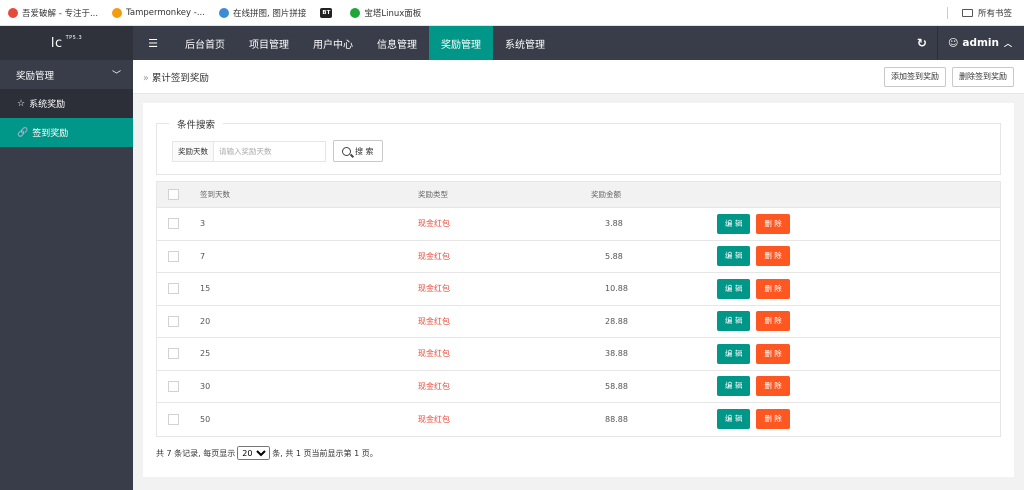 This screenshot has width=1024, height=490. What do you see at coordinates (614, 224) in the screenshot?
I see `cell-amount: 3.88` at bounding box center [614, 224].